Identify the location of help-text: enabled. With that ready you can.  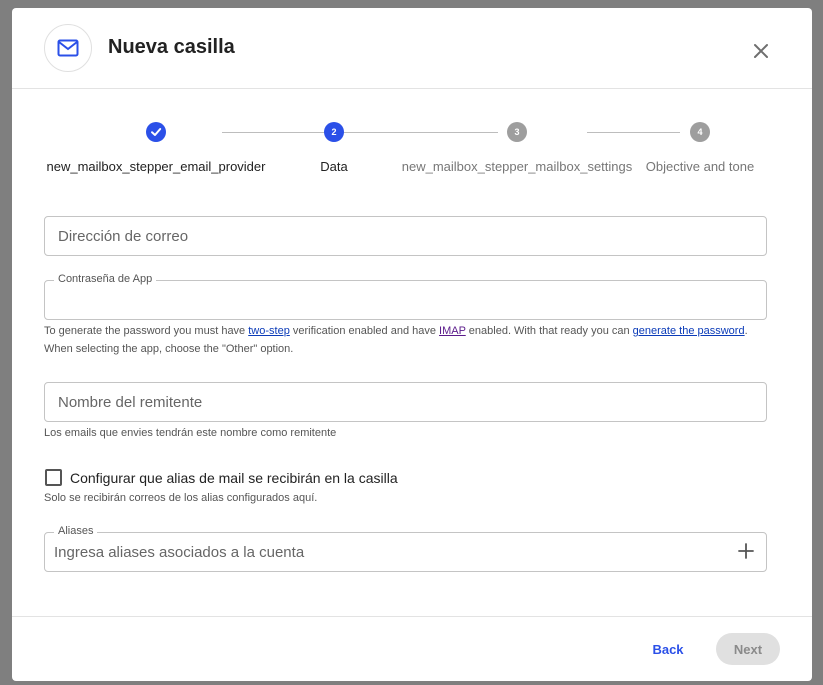
(549, 331).